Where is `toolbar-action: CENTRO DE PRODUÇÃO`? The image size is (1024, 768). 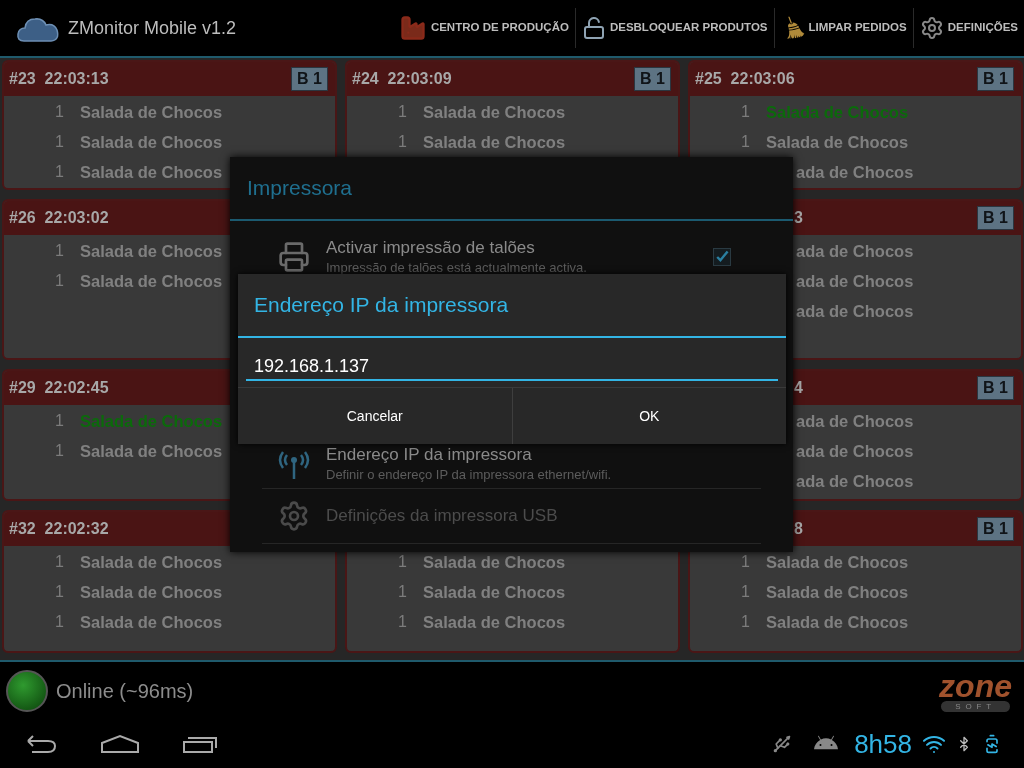 toolbar-action: CENTRO DE PRODUÇÃO is located at coordinates (483, 28).